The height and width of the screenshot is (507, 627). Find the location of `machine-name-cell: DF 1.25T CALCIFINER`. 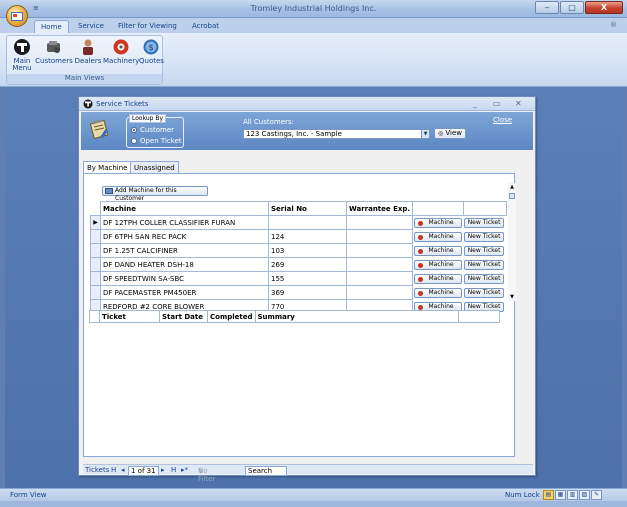

machine-name-cell: DF 1.25T CALCIFINER is located at coordinates (184, 250).